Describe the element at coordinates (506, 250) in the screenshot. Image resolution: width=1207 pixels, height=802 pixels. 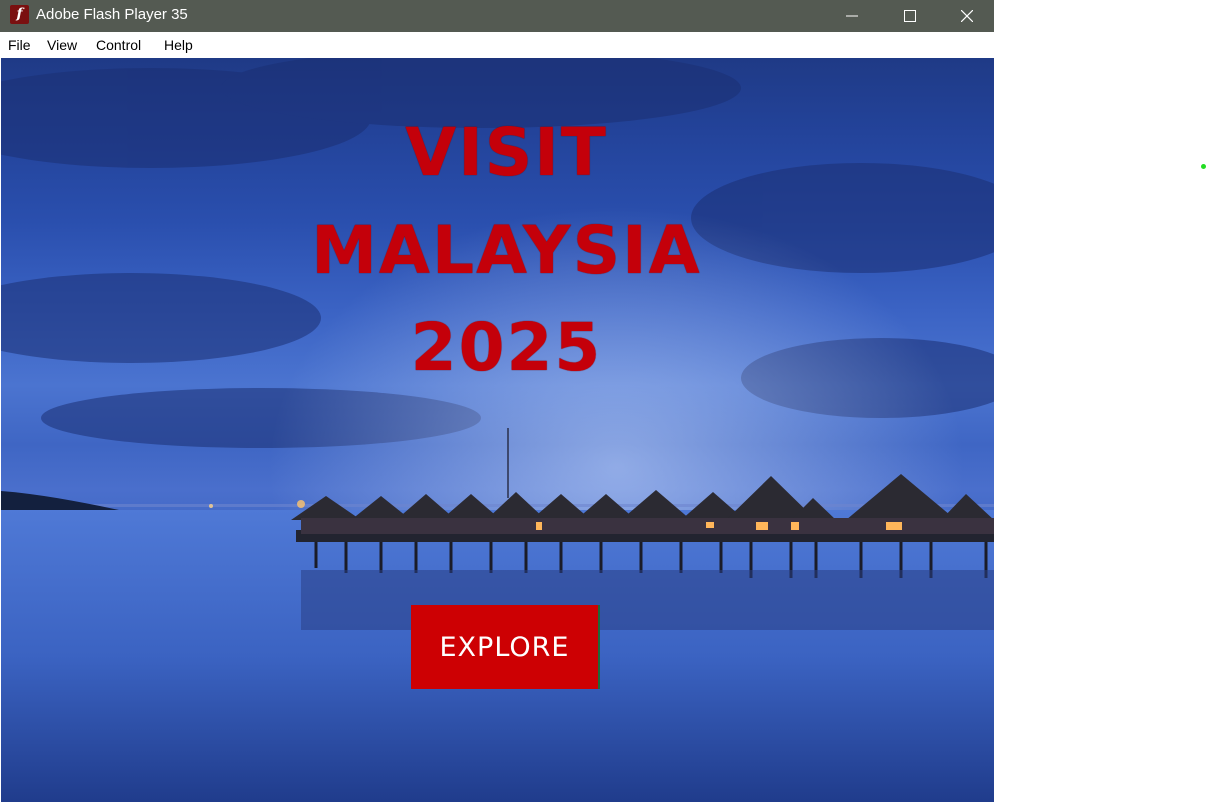
I see `headline-malaysia: MALAYSIA` at that location.